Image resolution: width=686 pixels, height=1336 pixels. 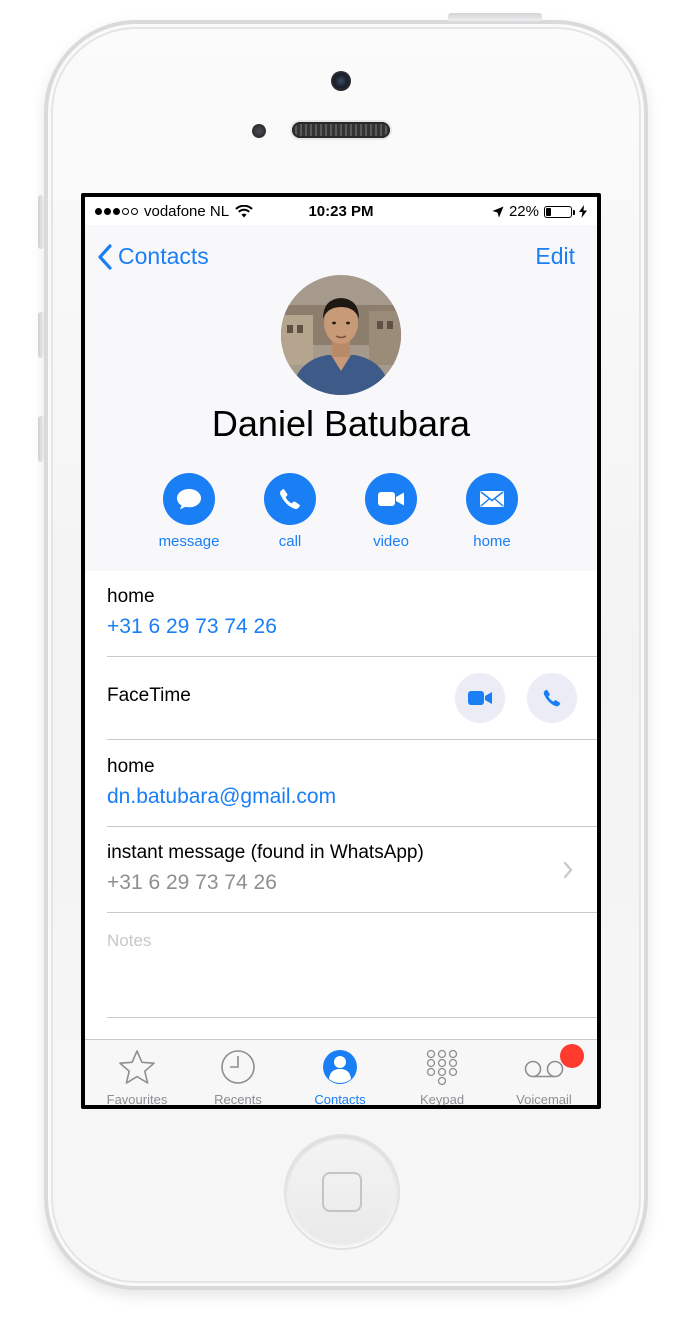 I want to click on chevron-left-icon, so click(x=105, y=256).